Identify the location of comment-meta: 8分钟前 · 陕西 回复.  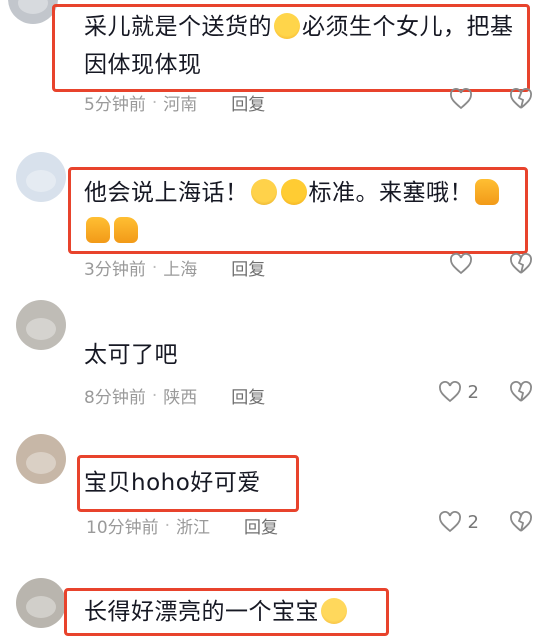
(174, 396).